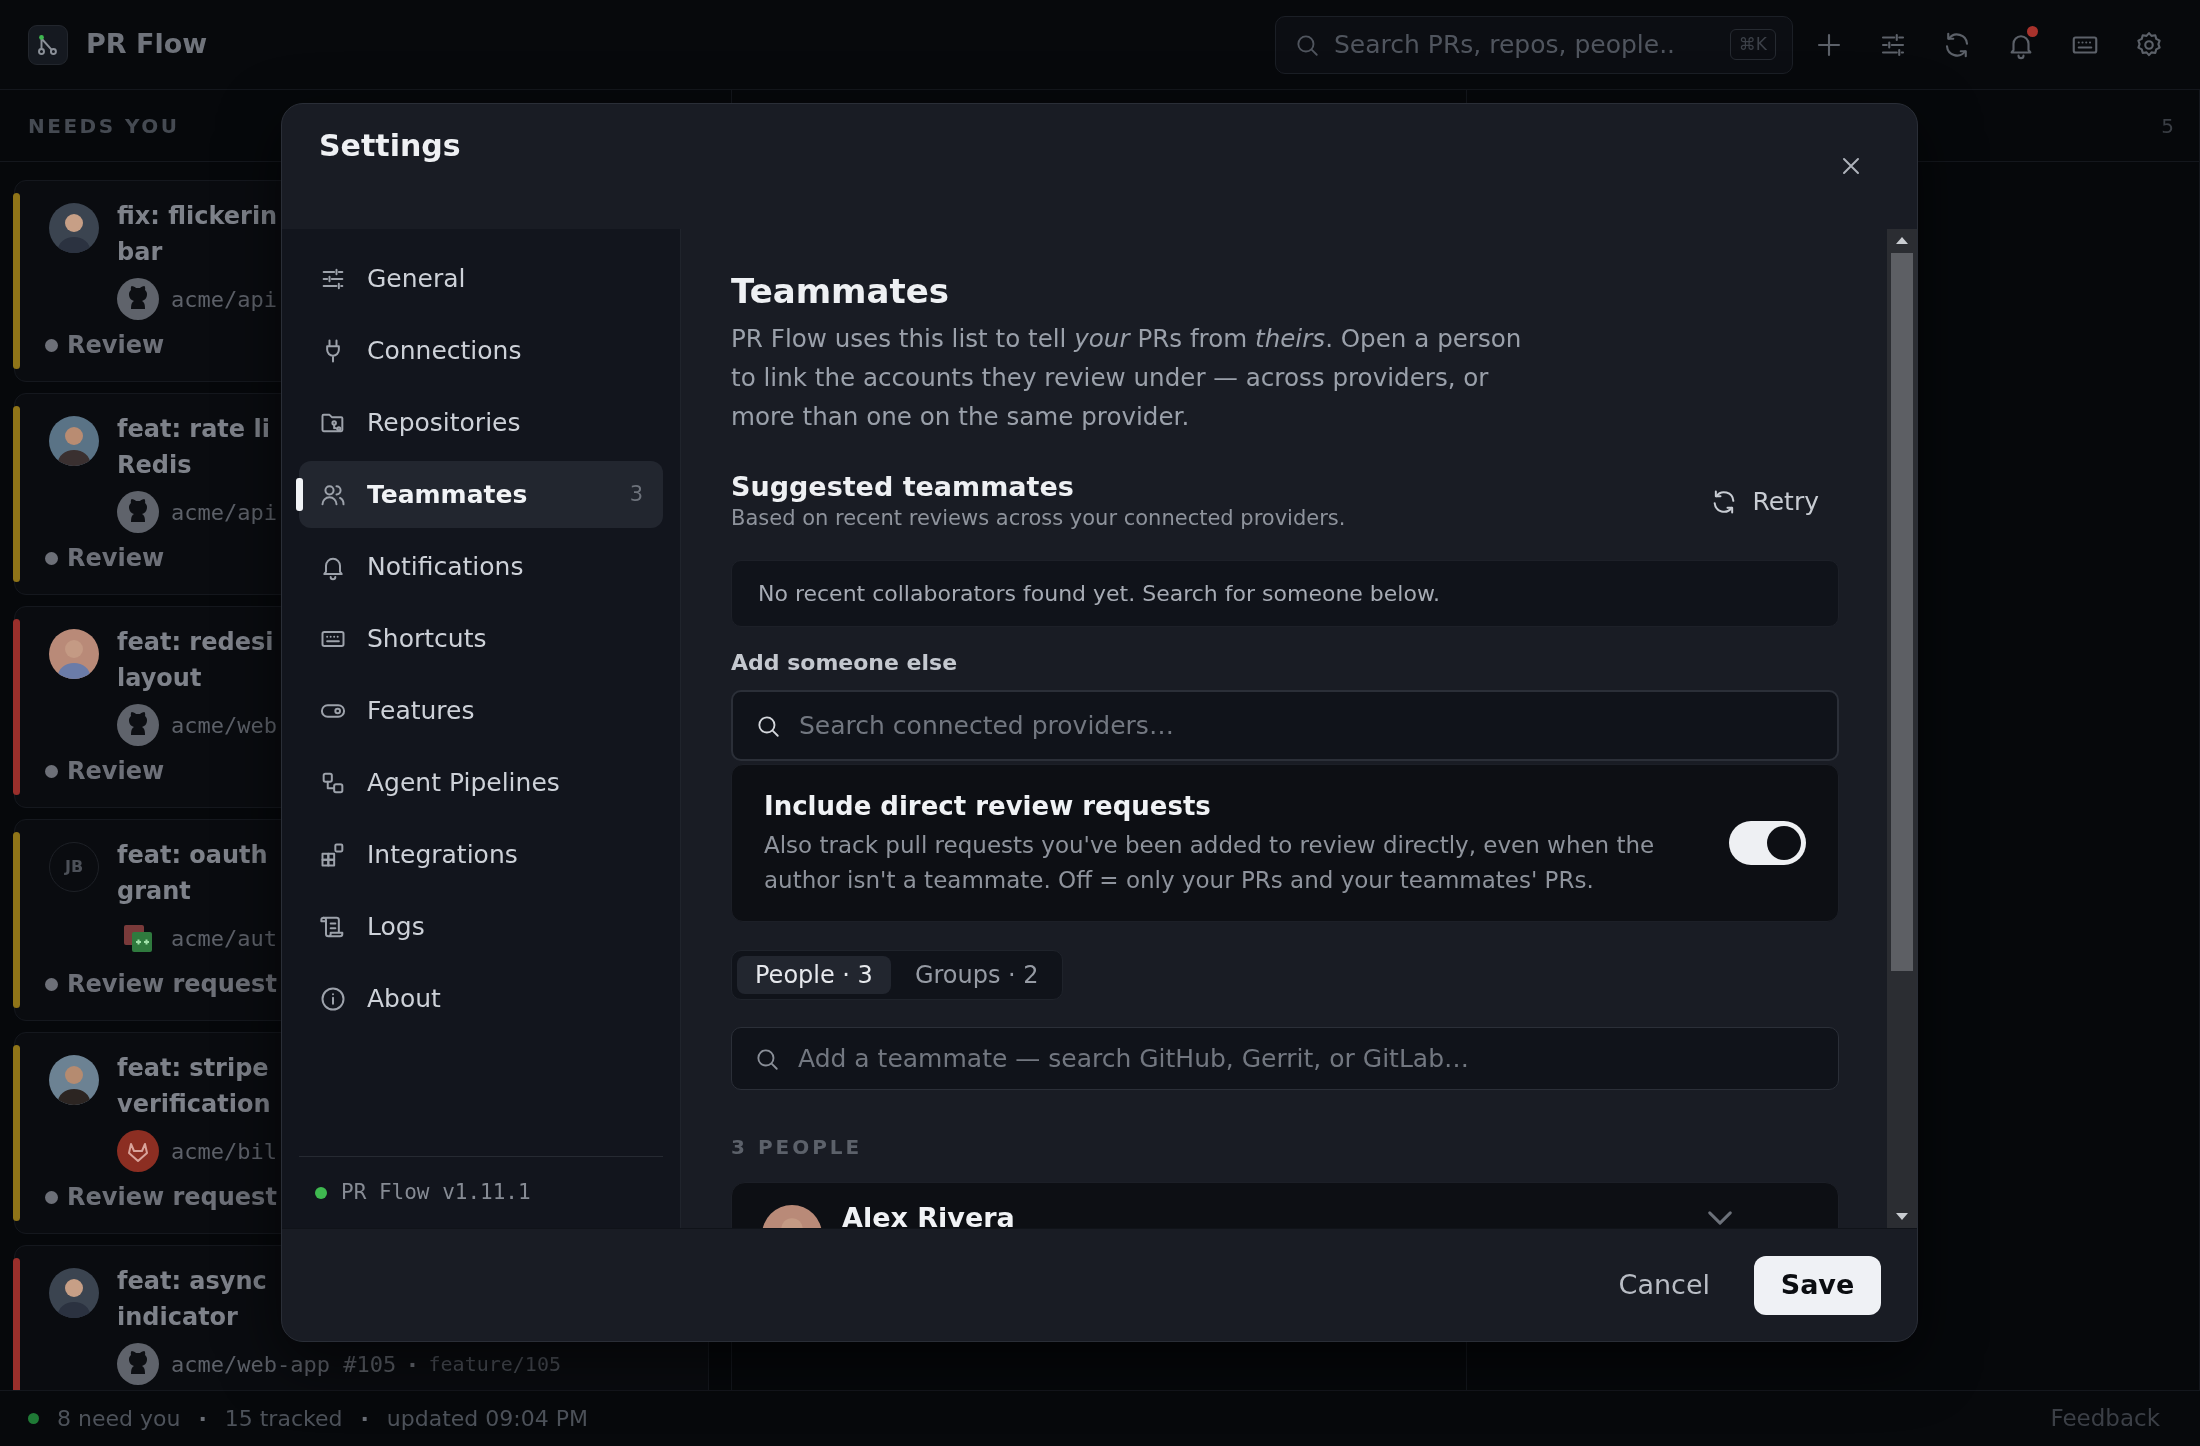  What do you see at coordinates (1720, 1218) in the screenshot?
I see `chevron-icon` at bounding box center [1720, 1218].